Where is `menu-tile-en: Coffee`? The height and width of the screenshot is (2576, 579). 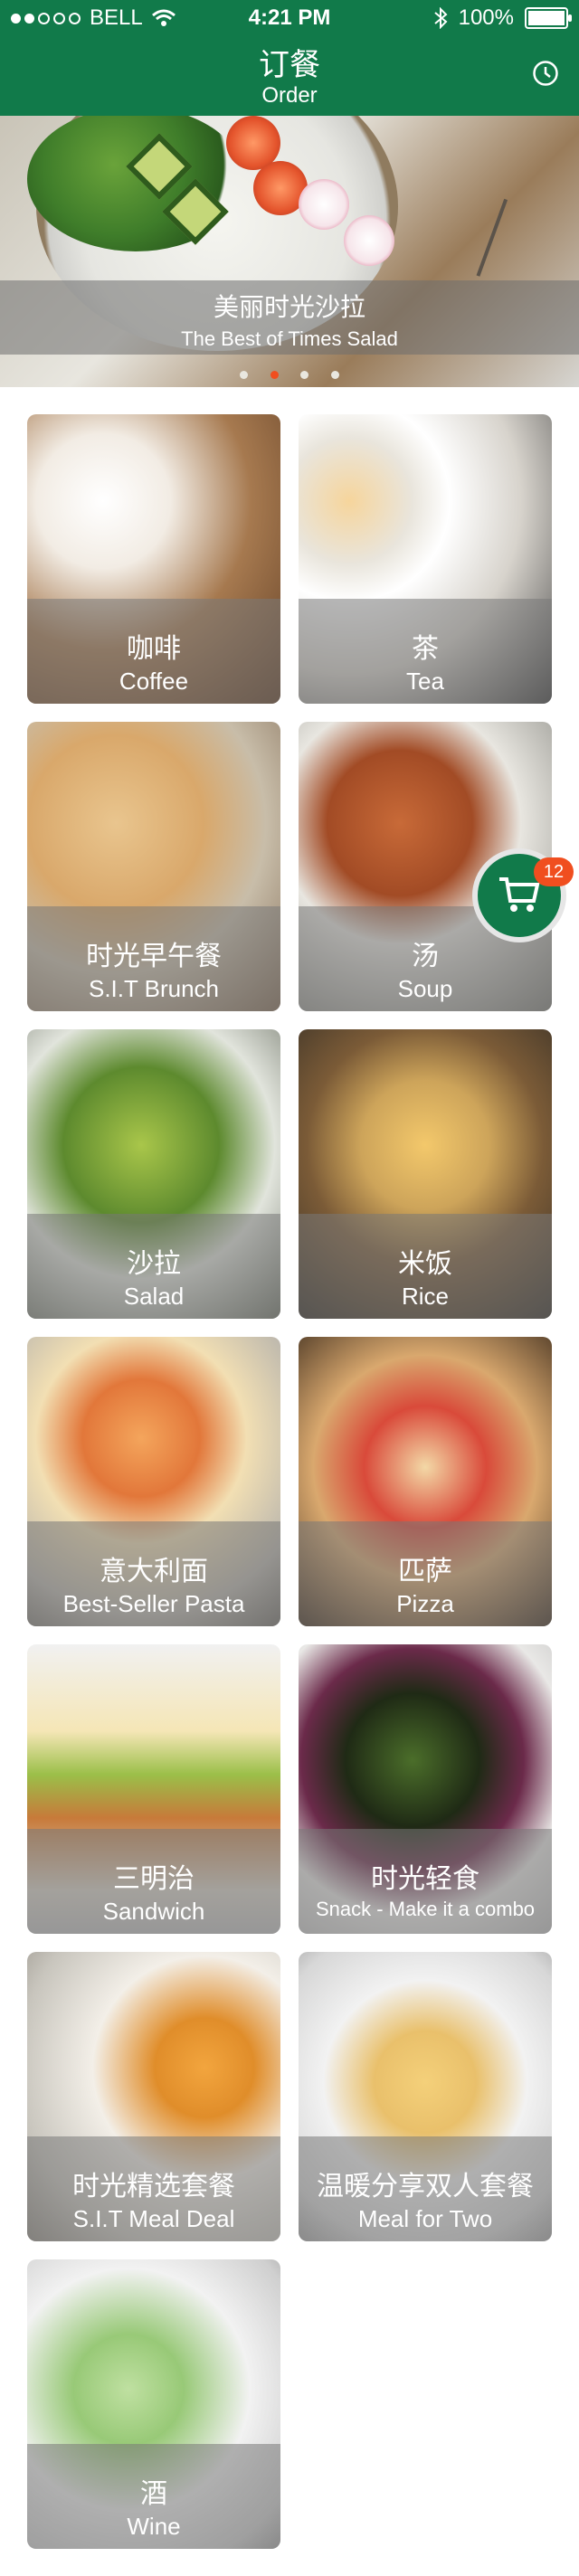
menu-tile-en: Coffee is located at coordinates (154, 681).